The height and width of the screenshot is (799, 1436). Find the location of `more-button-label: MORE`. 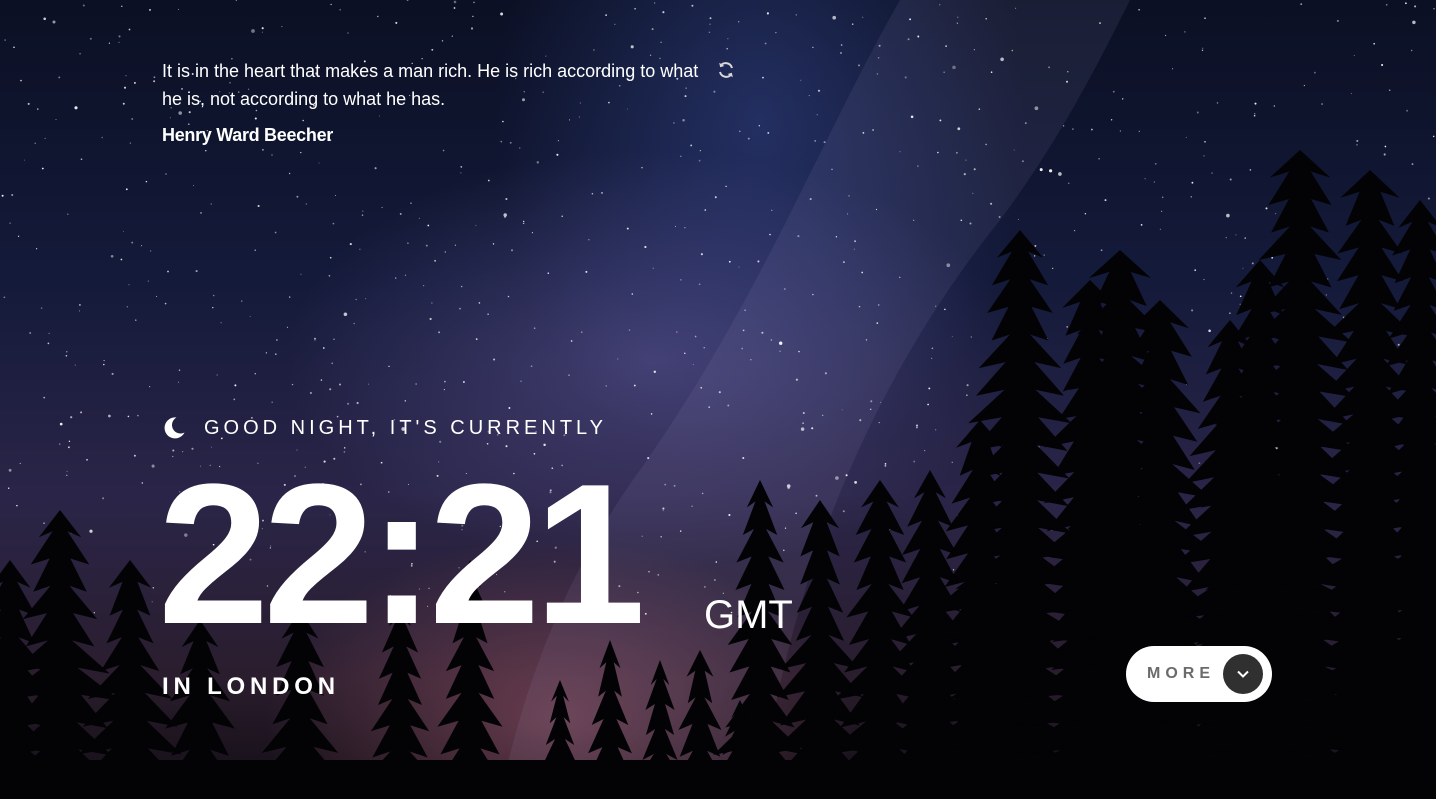

more-button-label: MORE is located at coordinates (1181, 673).